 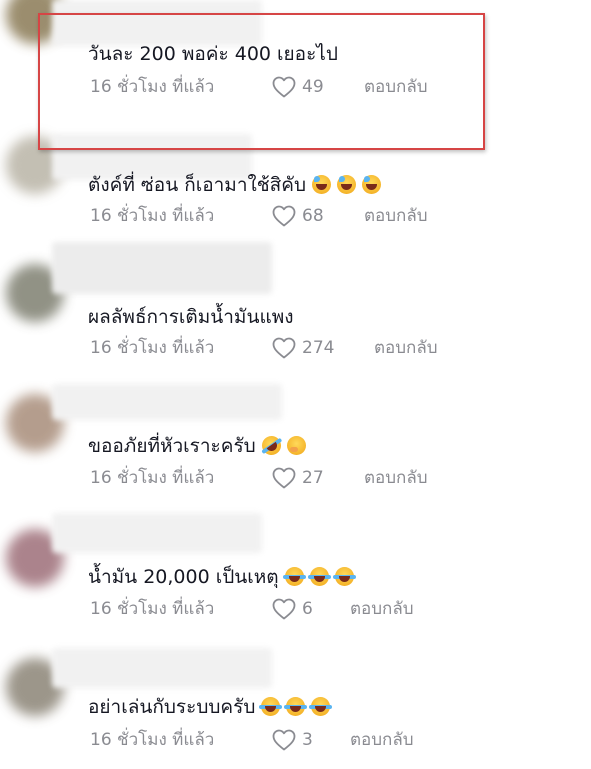 What do you see at coordinates (313, 87) in the screenshot?
I see `like-count: 49` at bounding box center [313, 87].